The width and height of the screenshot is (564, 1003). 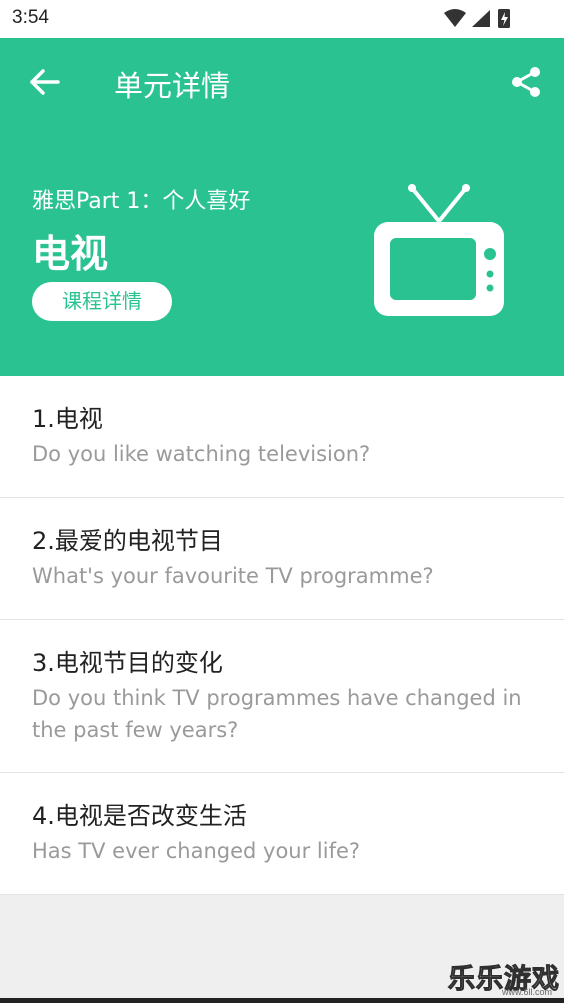 I want to click on signal-icon, so click(x=481, y=18).